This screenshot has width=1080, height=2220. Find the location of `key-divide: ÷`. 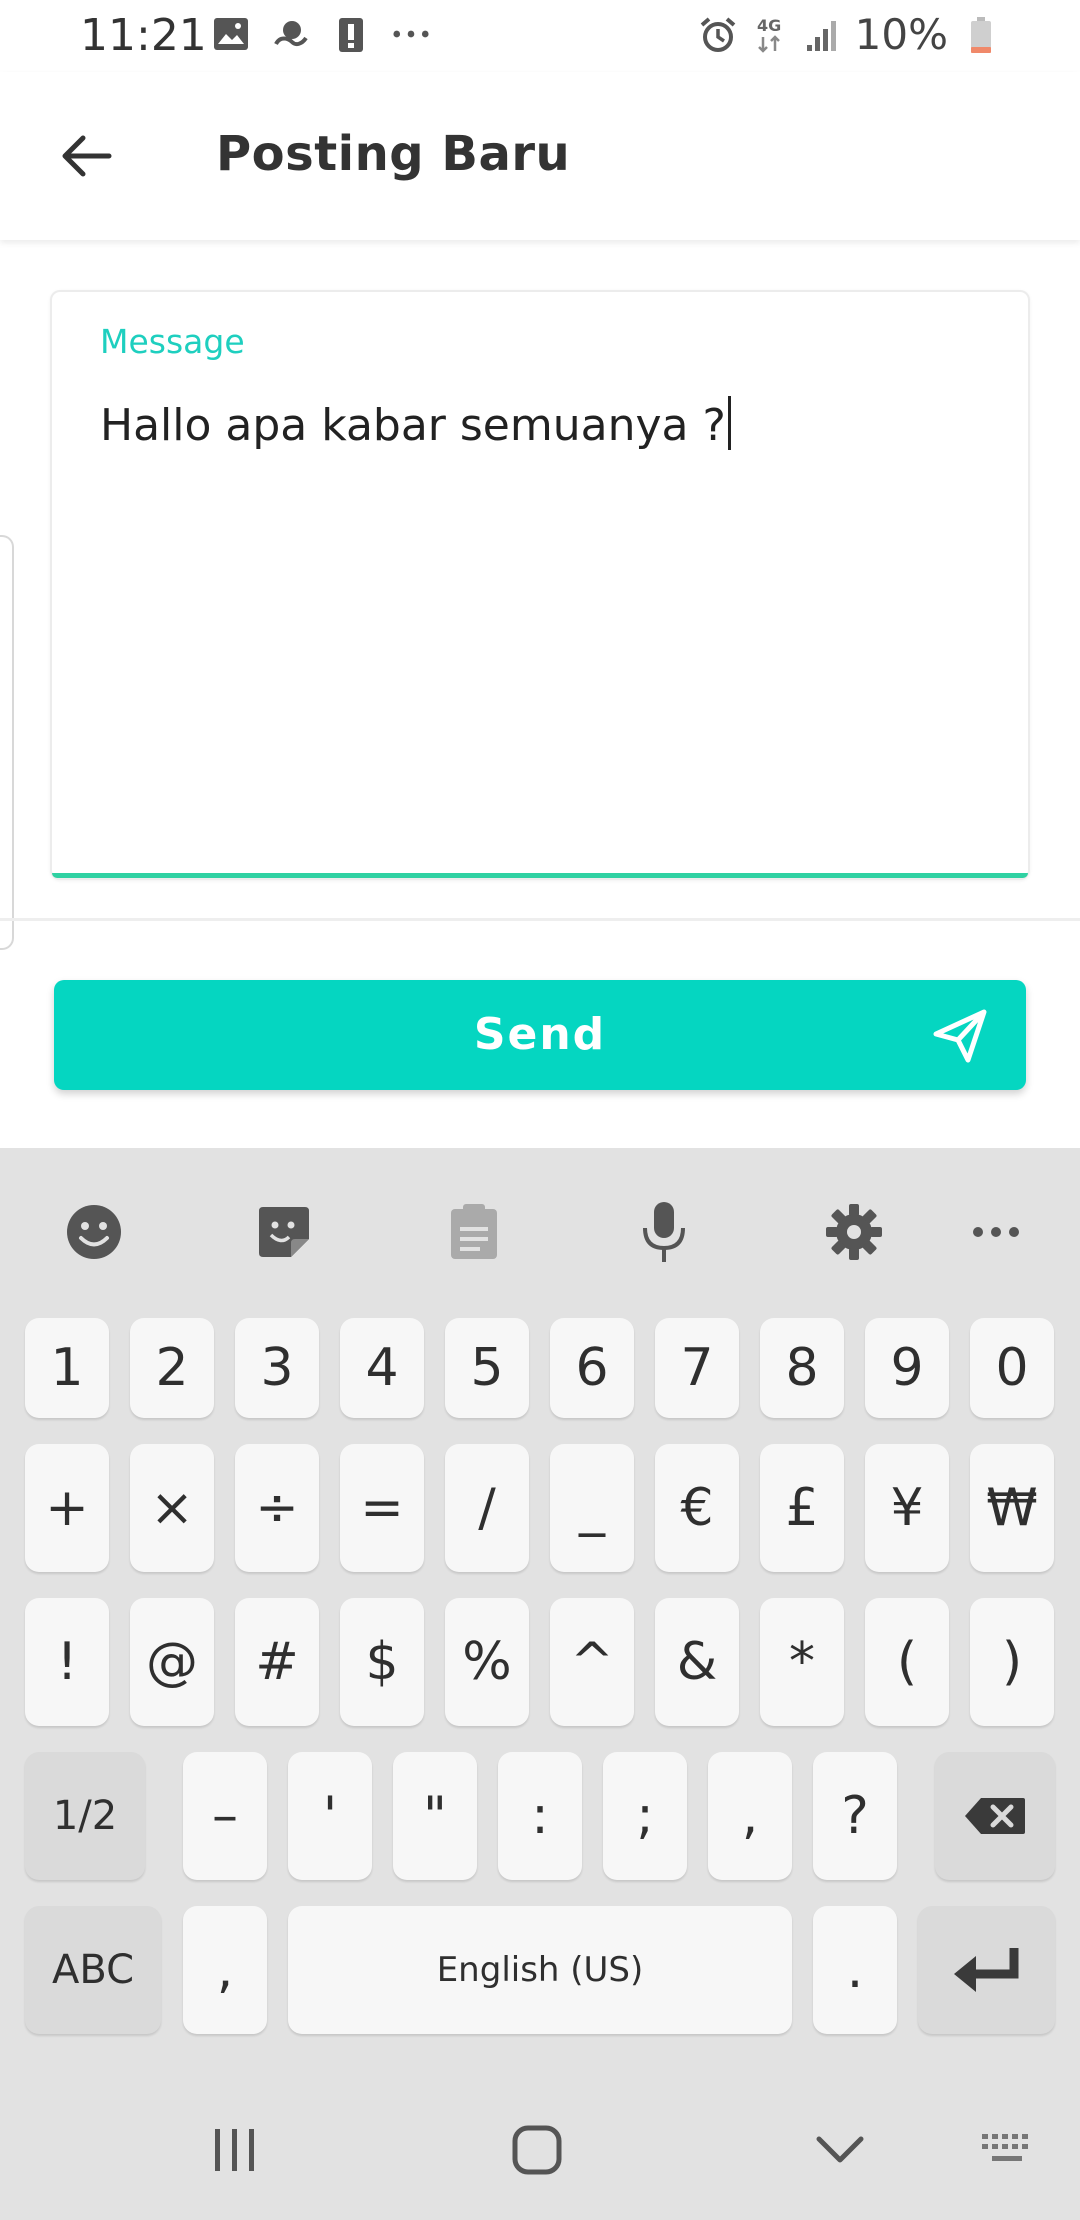

key-divide: ÷ is located at coordinates (277, 1508).